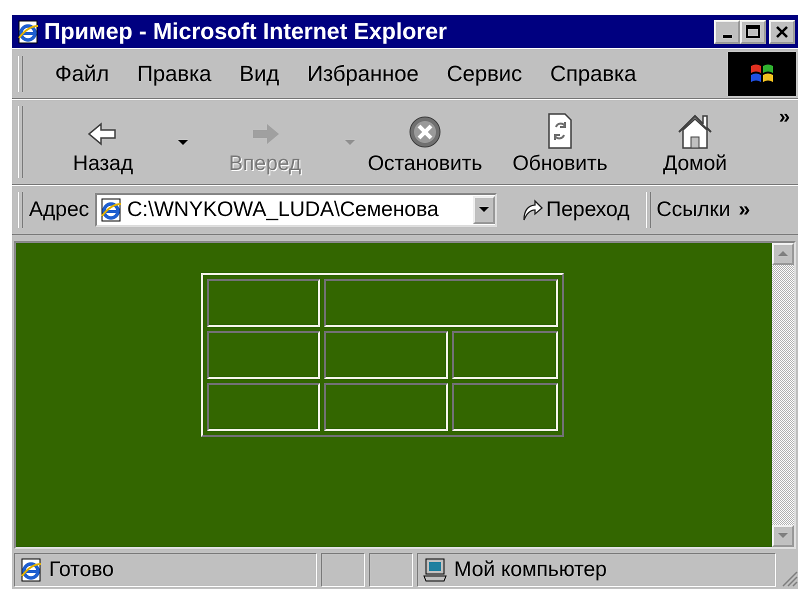 The width and height of the screenshot is (798, 589). I want to click on close-button, so click(782, 32).